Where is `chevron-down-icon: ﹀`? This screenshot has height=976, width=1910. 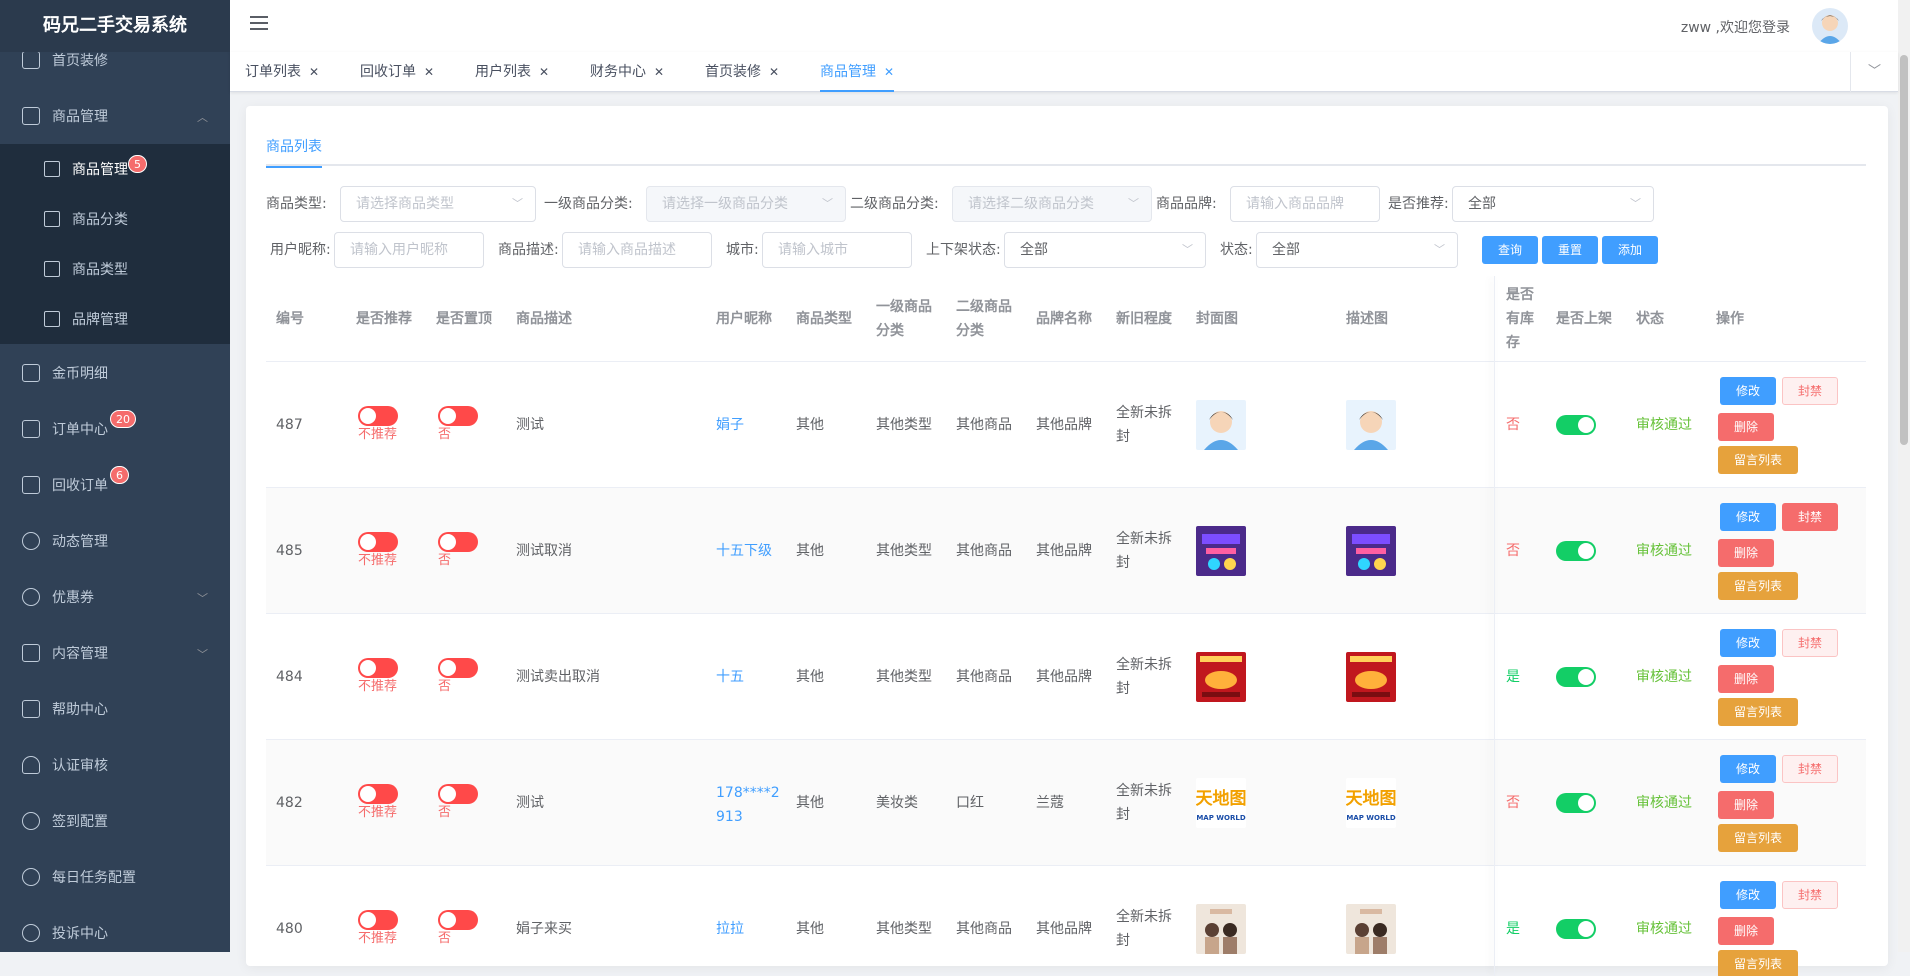
chevron-down-icon: ﹀ is located at coordinates (1874, 72).